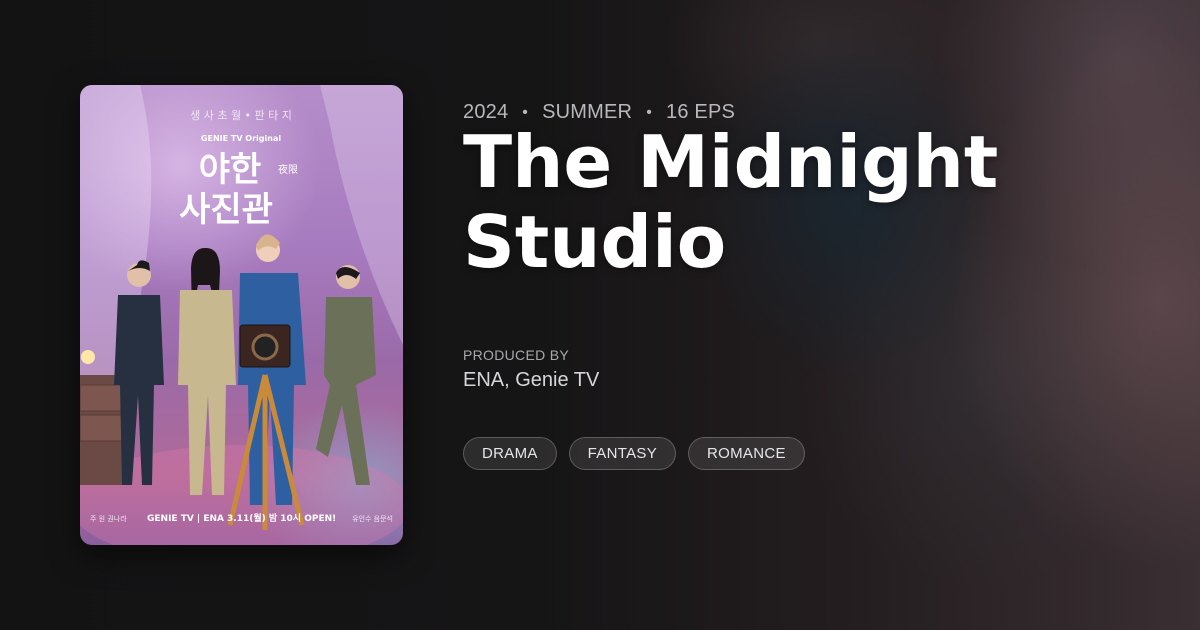  What do you see at coordinates (241, 138) in the screenshot?
I see `poster-network-badge: GENIE TV Original` at bounding box center [241, 138].